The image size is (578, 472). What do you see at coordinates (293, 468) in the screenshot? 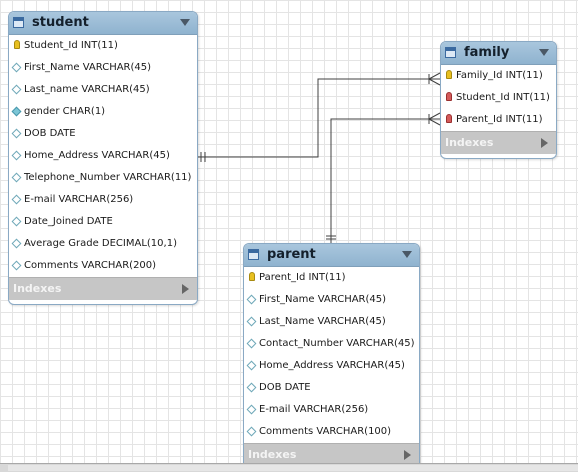
I see `scrollbar-thumb` at bounding box center [293, 468].